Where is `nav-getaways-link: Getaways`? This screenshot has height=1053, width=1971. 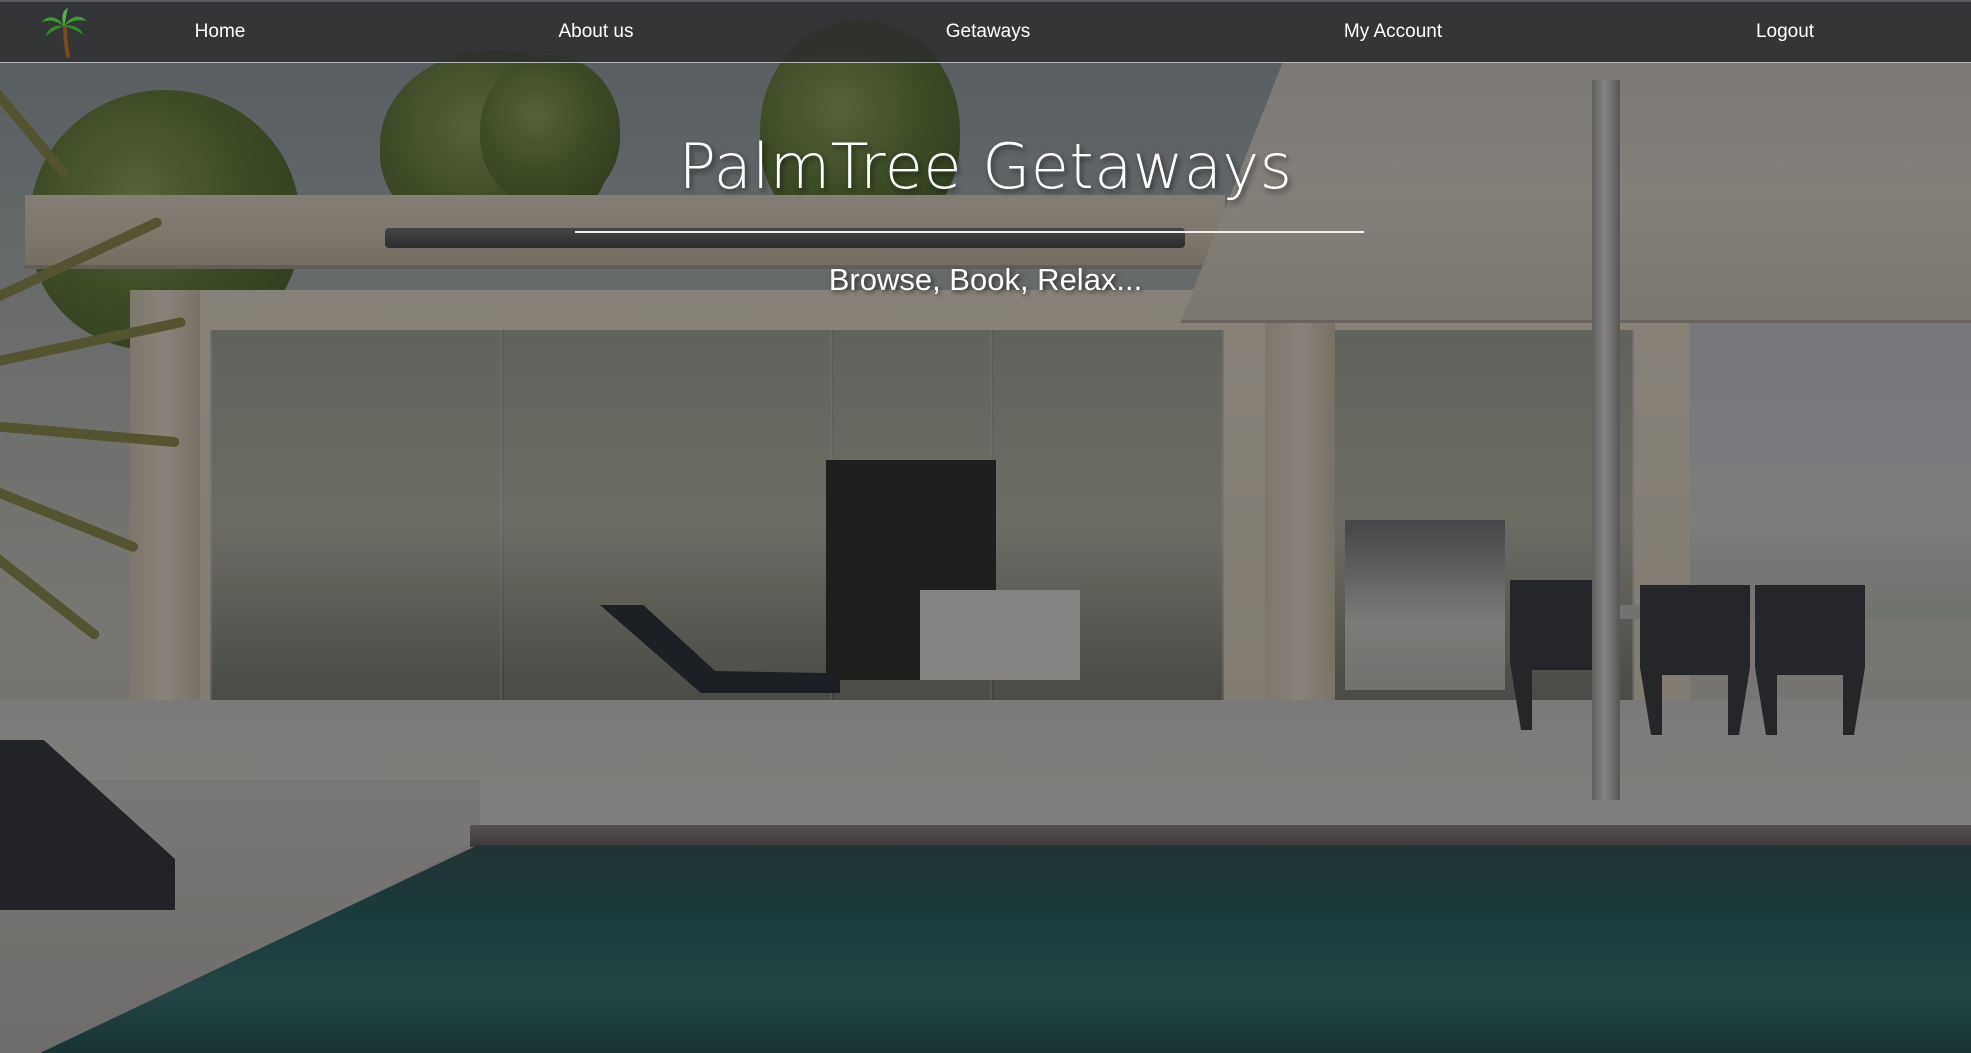
nav-getaways-link: Getaways is located at coordinates (988, 32).